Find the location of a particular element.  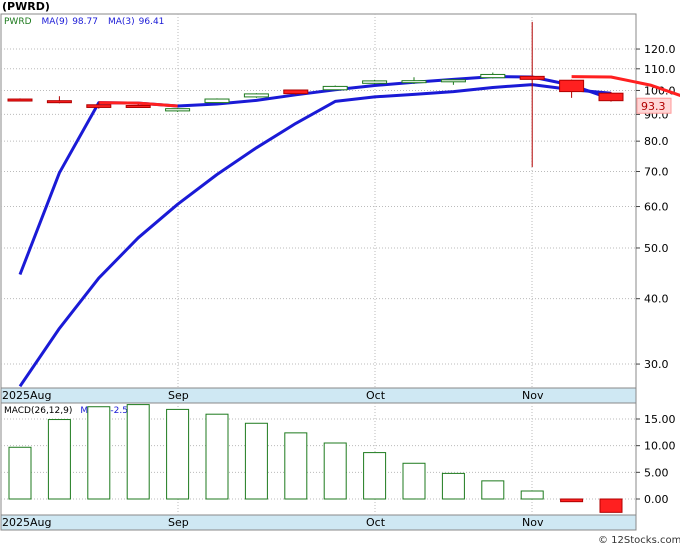

price-ytick-label: 70.0 is located at coordinates (656, 172).